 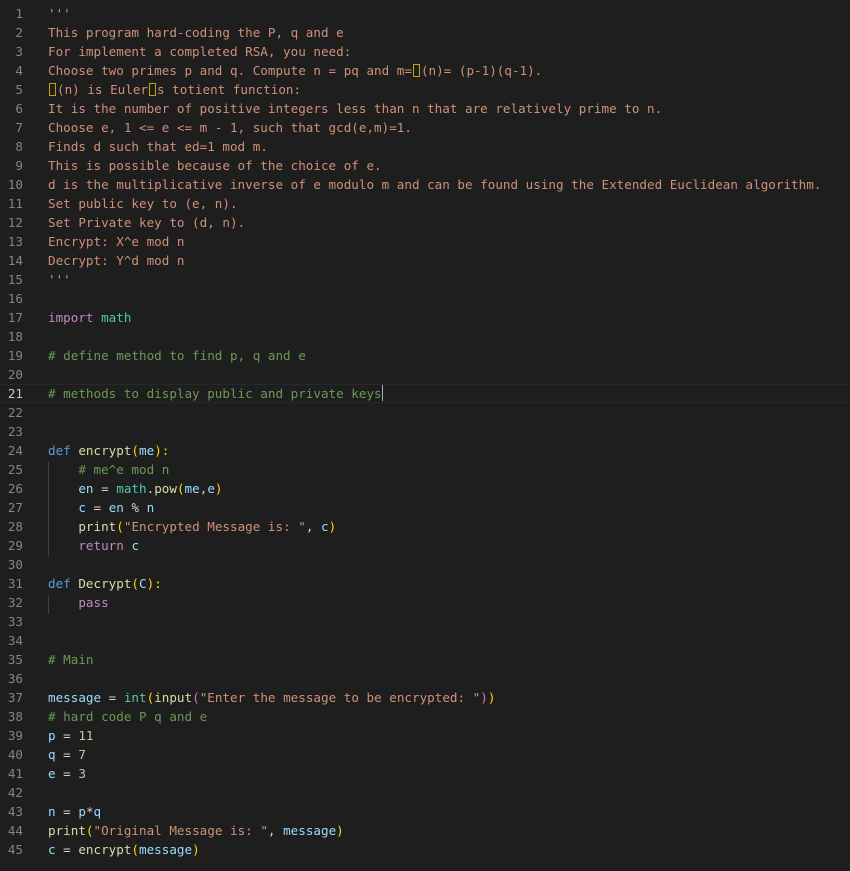 What do you see at coordinates (52, 754) in the screenshot?
I see `code-token: q` at bounding box center [52, 754].